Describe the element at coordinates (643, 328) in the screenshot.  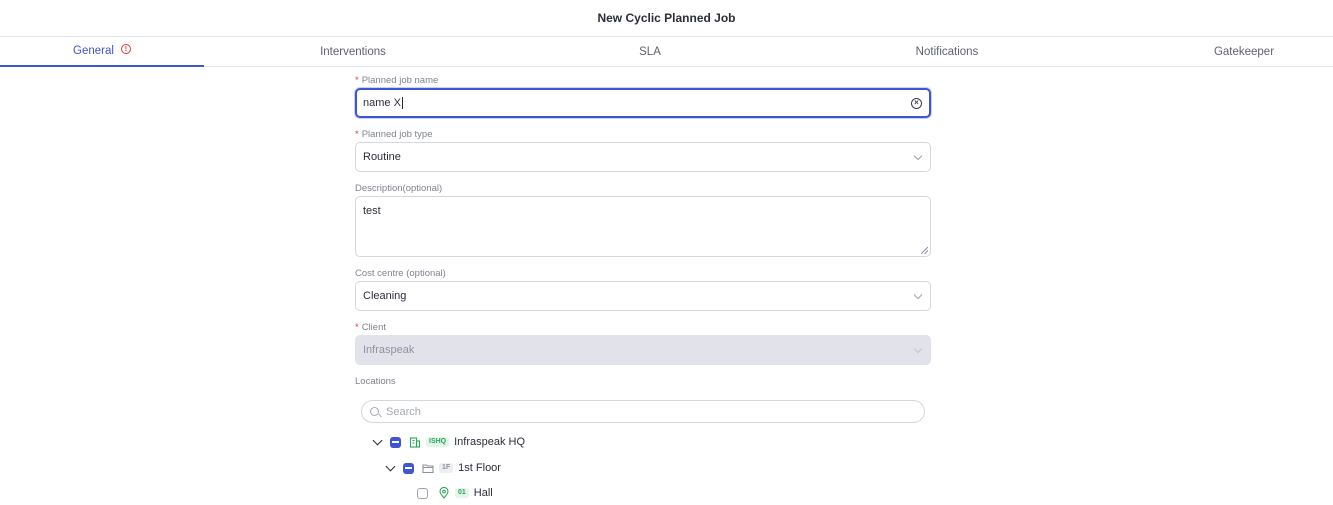
I see `client-label: * Client` at that location.